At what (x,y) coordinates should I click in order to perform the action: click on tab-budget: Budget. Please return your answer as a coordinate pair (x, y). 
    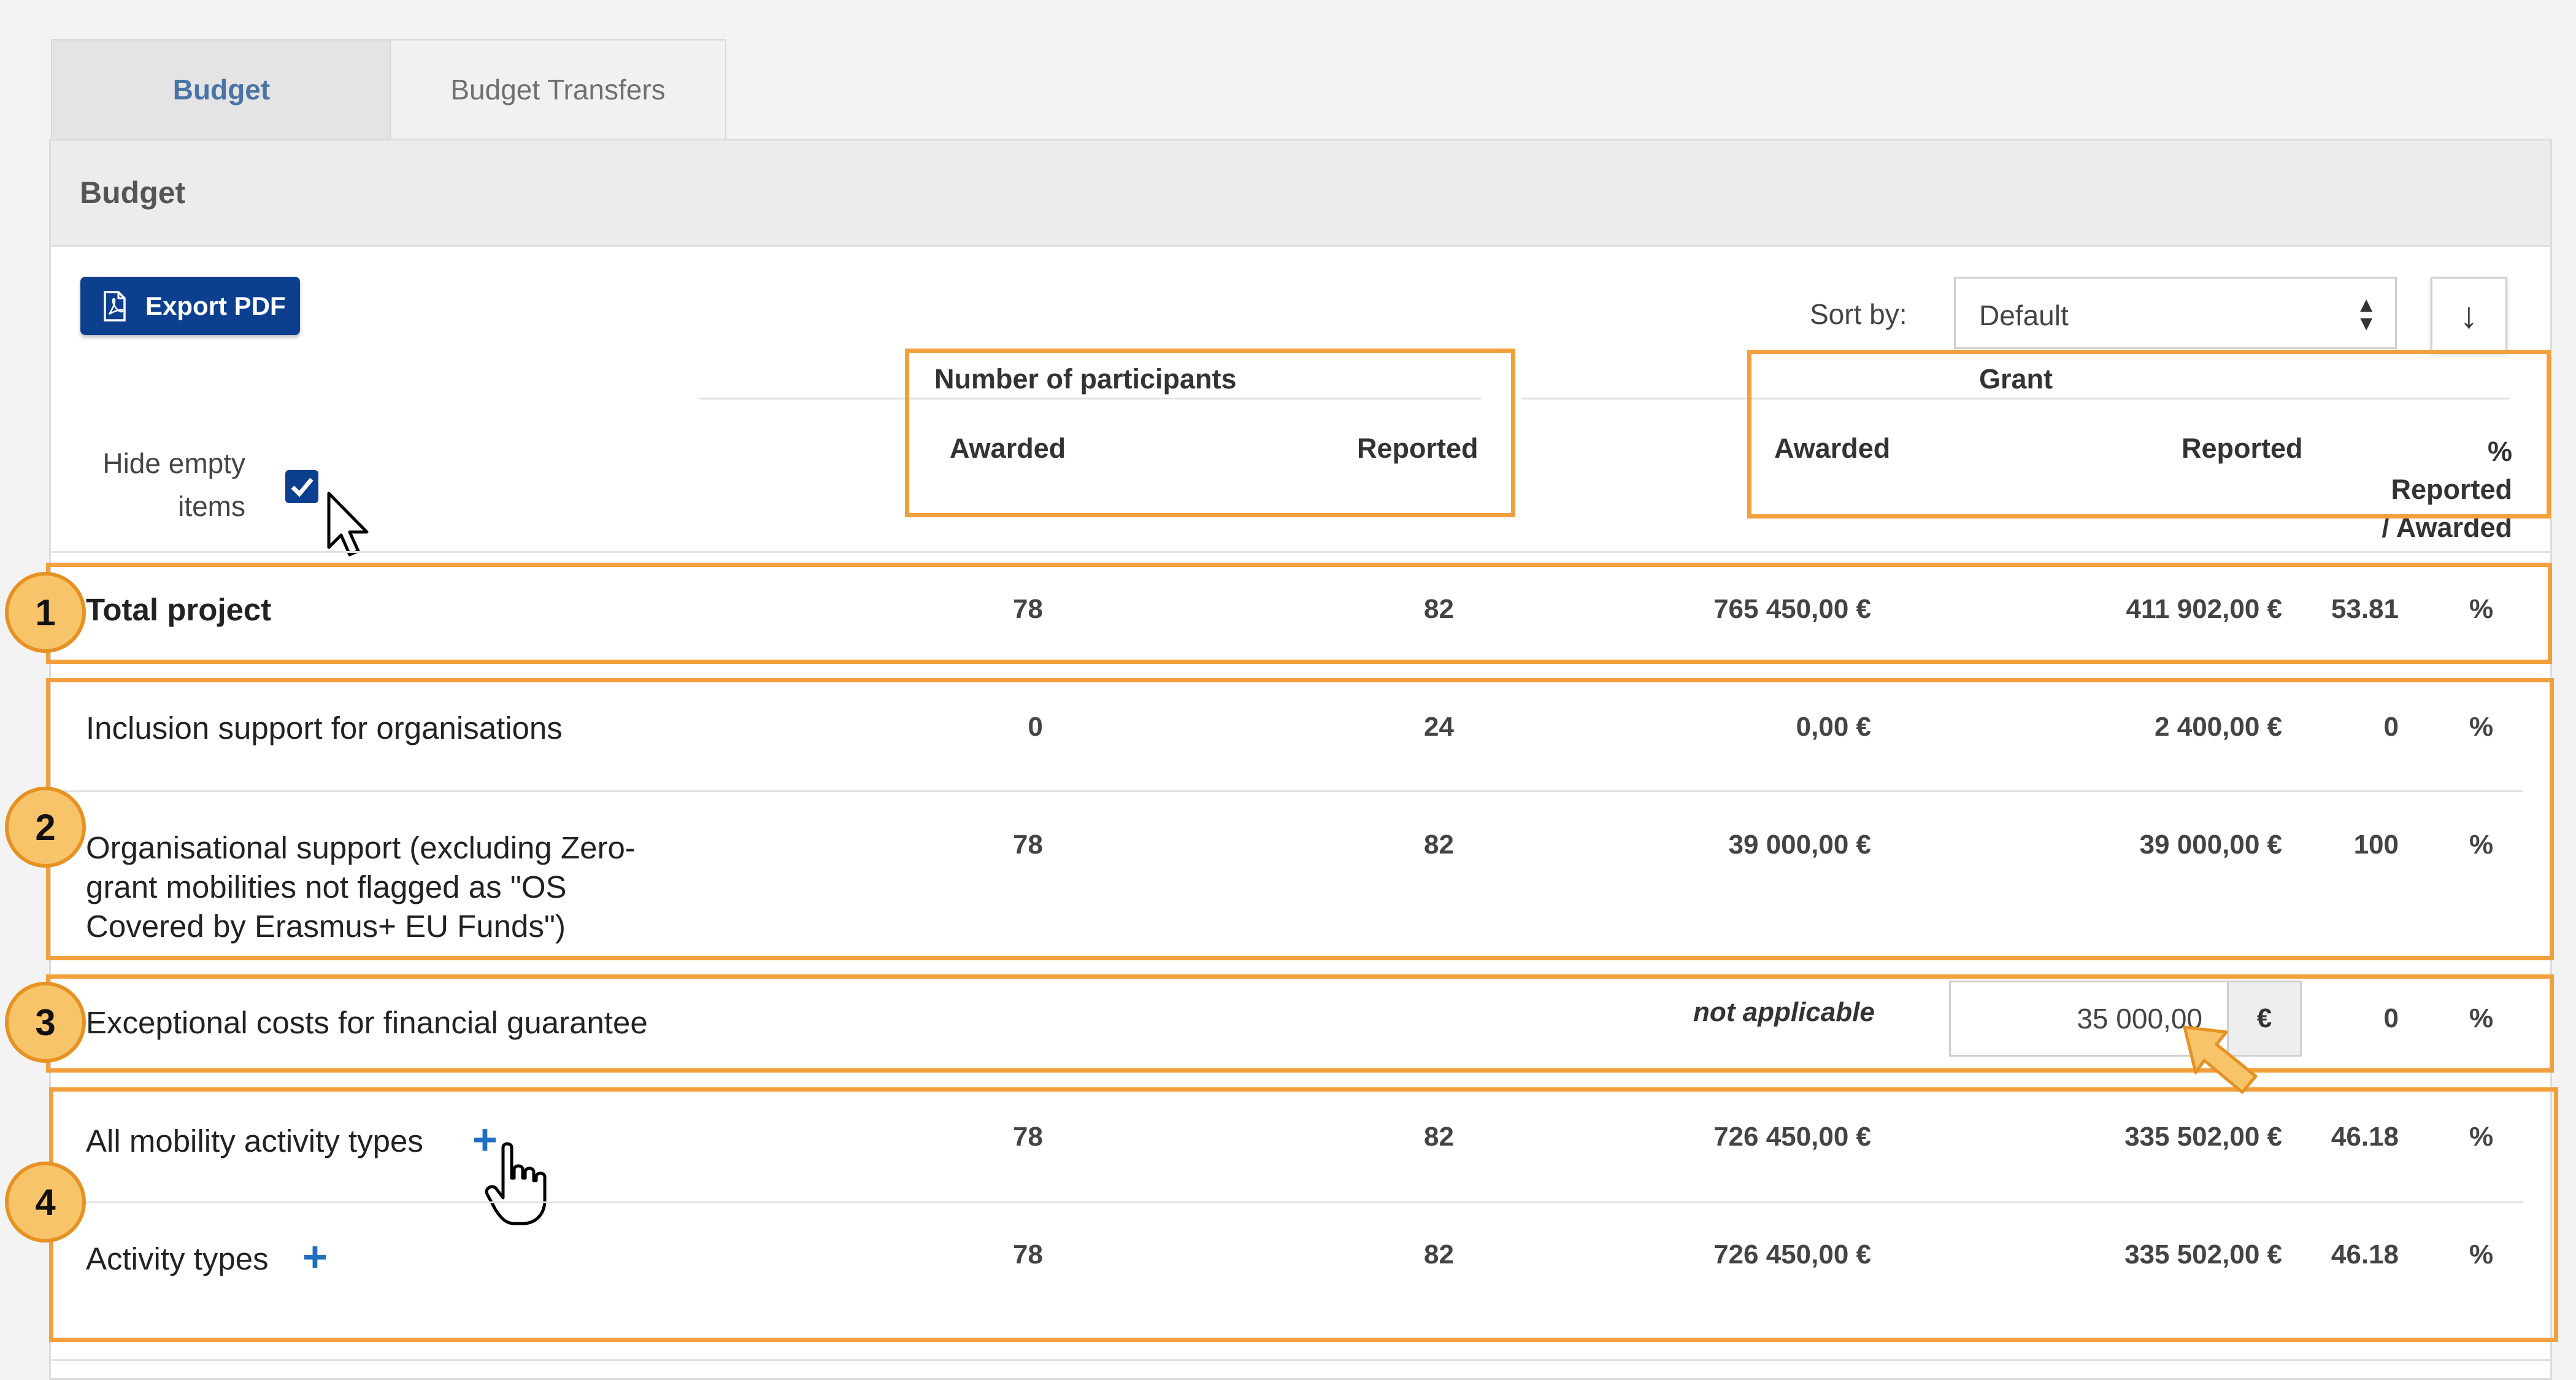
    Looking at the image, I should click on (221, 89).